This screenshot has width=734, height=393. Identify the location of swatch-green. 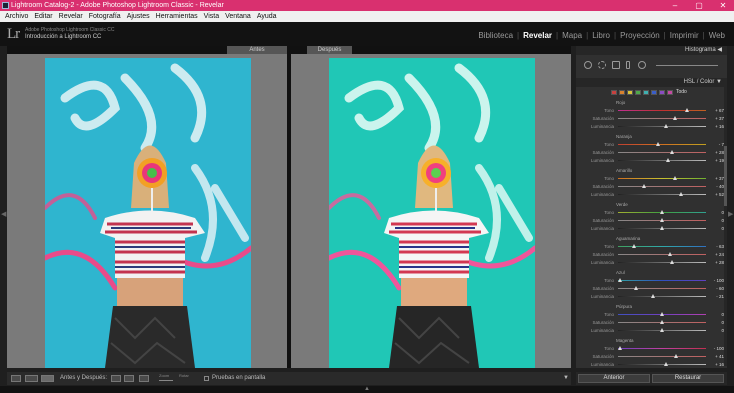
(638, 92).